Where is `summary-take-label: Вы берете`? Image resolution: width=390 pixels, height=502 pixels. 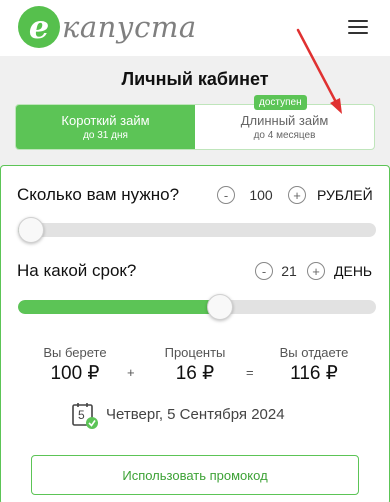
summary-take-label: Вы берете is located at coordinates (75, 352).